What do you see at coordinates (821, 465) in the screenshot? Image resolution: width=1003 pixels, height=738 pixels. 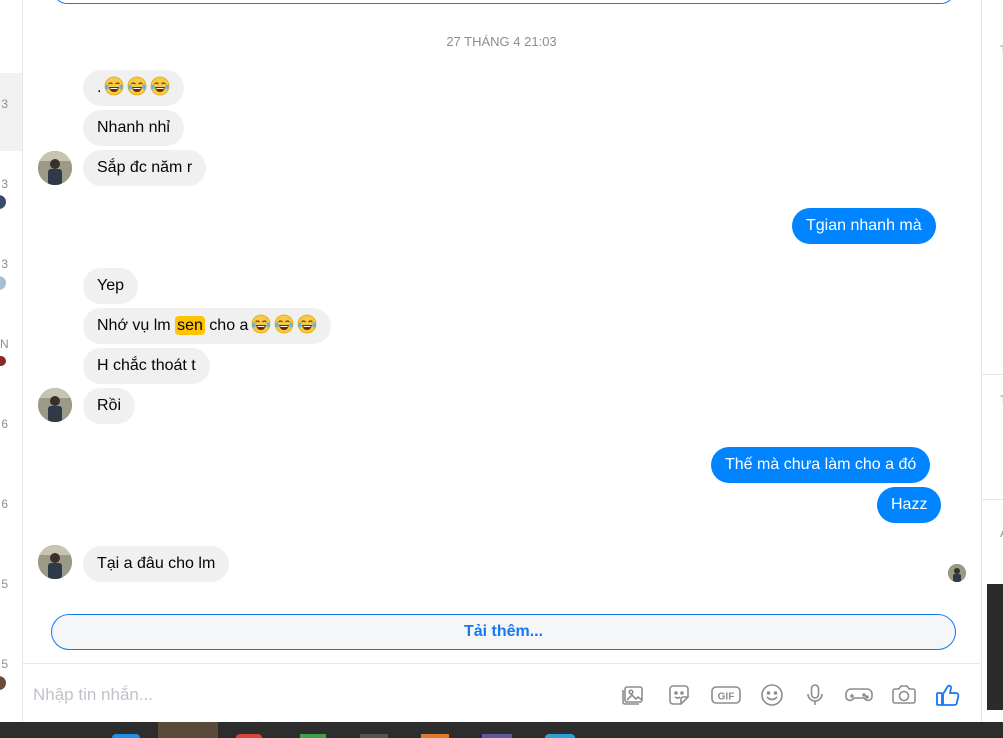 I see `outgoing-message: Thế mà chưa làm cho a đó` at bounding box center [821, 465].